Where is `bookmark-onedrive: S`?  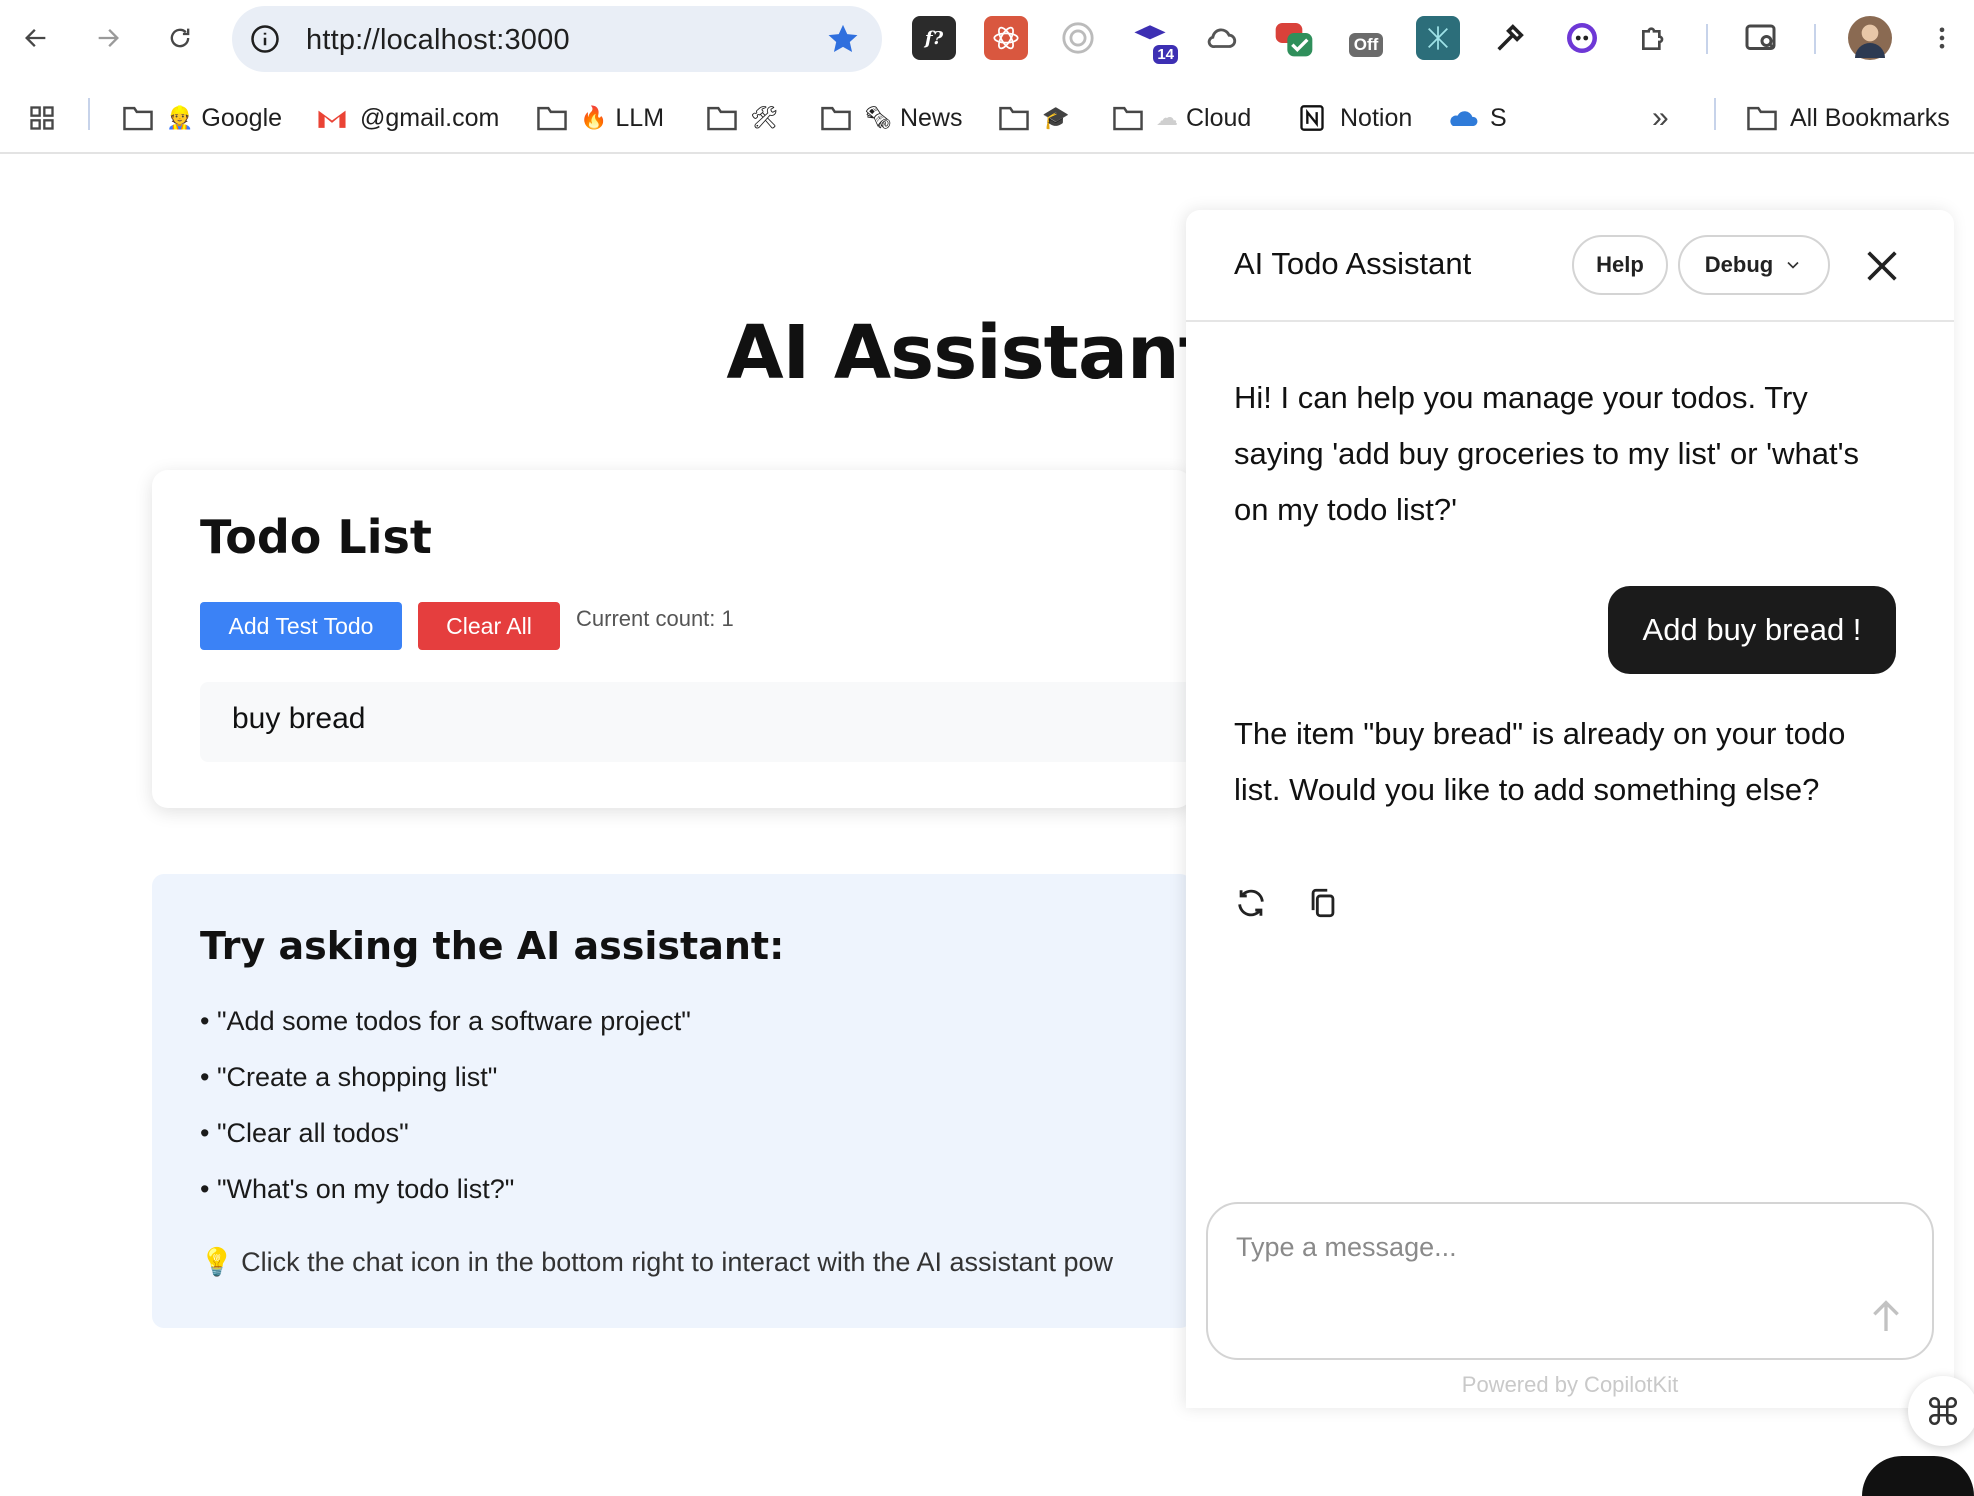
bookmark-onedrive: S is located at coordinates (1476, 118).